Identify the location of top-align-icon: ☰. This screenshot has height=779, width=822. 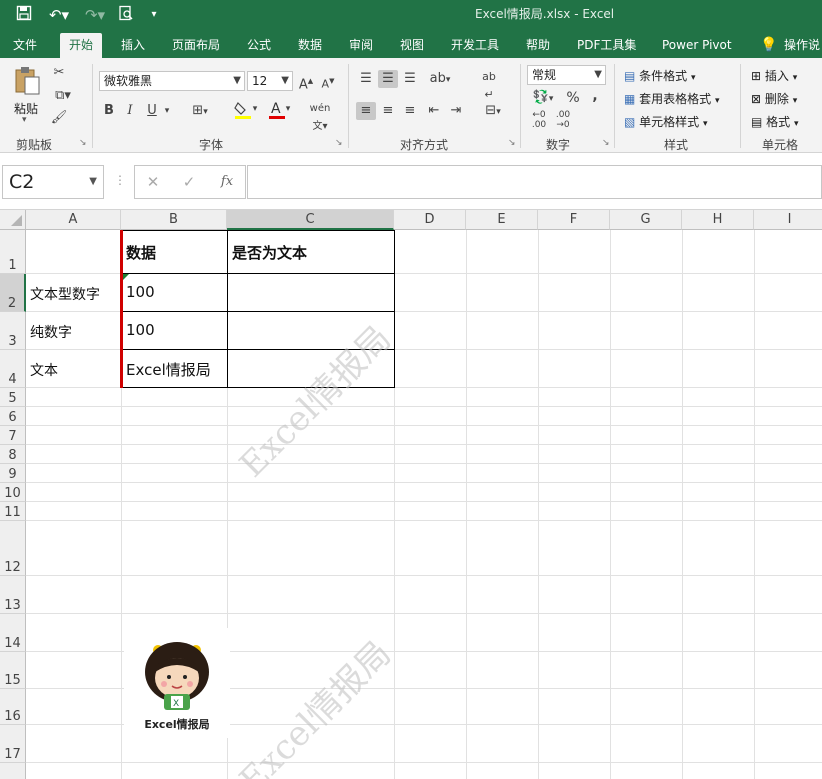
(366, 79).